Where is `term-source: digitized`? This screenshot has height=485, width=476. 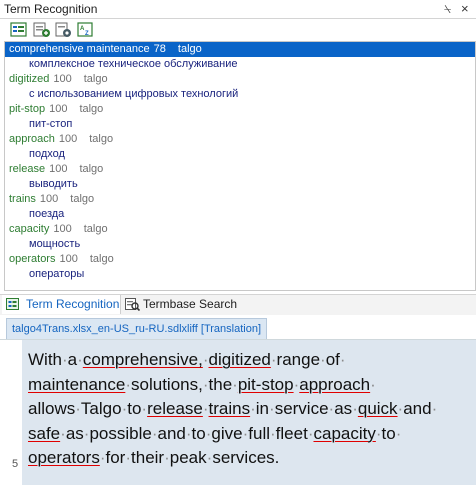
term-source: digitized is located at coordinates (29, 79).